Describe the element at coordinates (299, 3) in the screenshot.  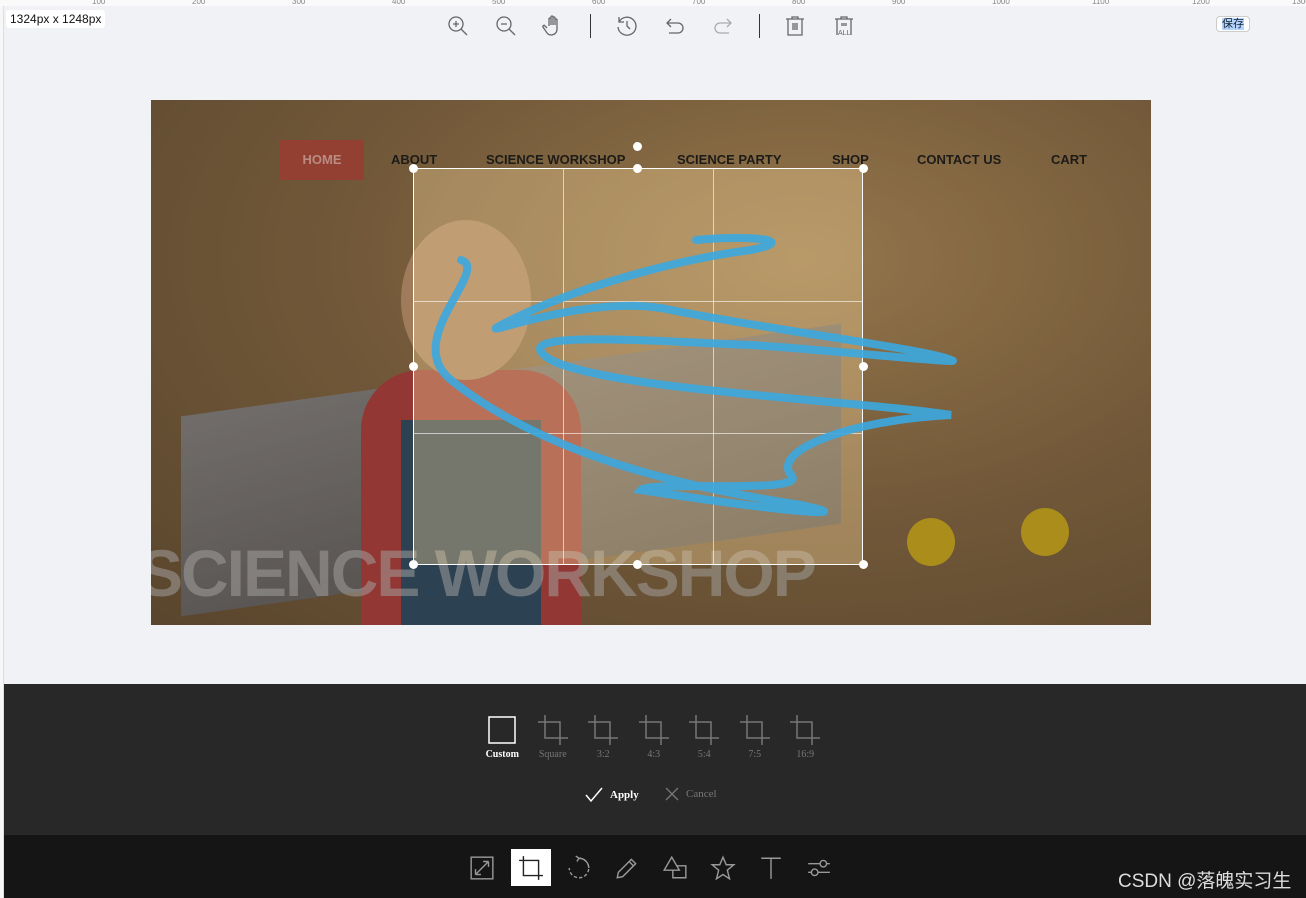
I see `ruler-tick: 300` at that location.